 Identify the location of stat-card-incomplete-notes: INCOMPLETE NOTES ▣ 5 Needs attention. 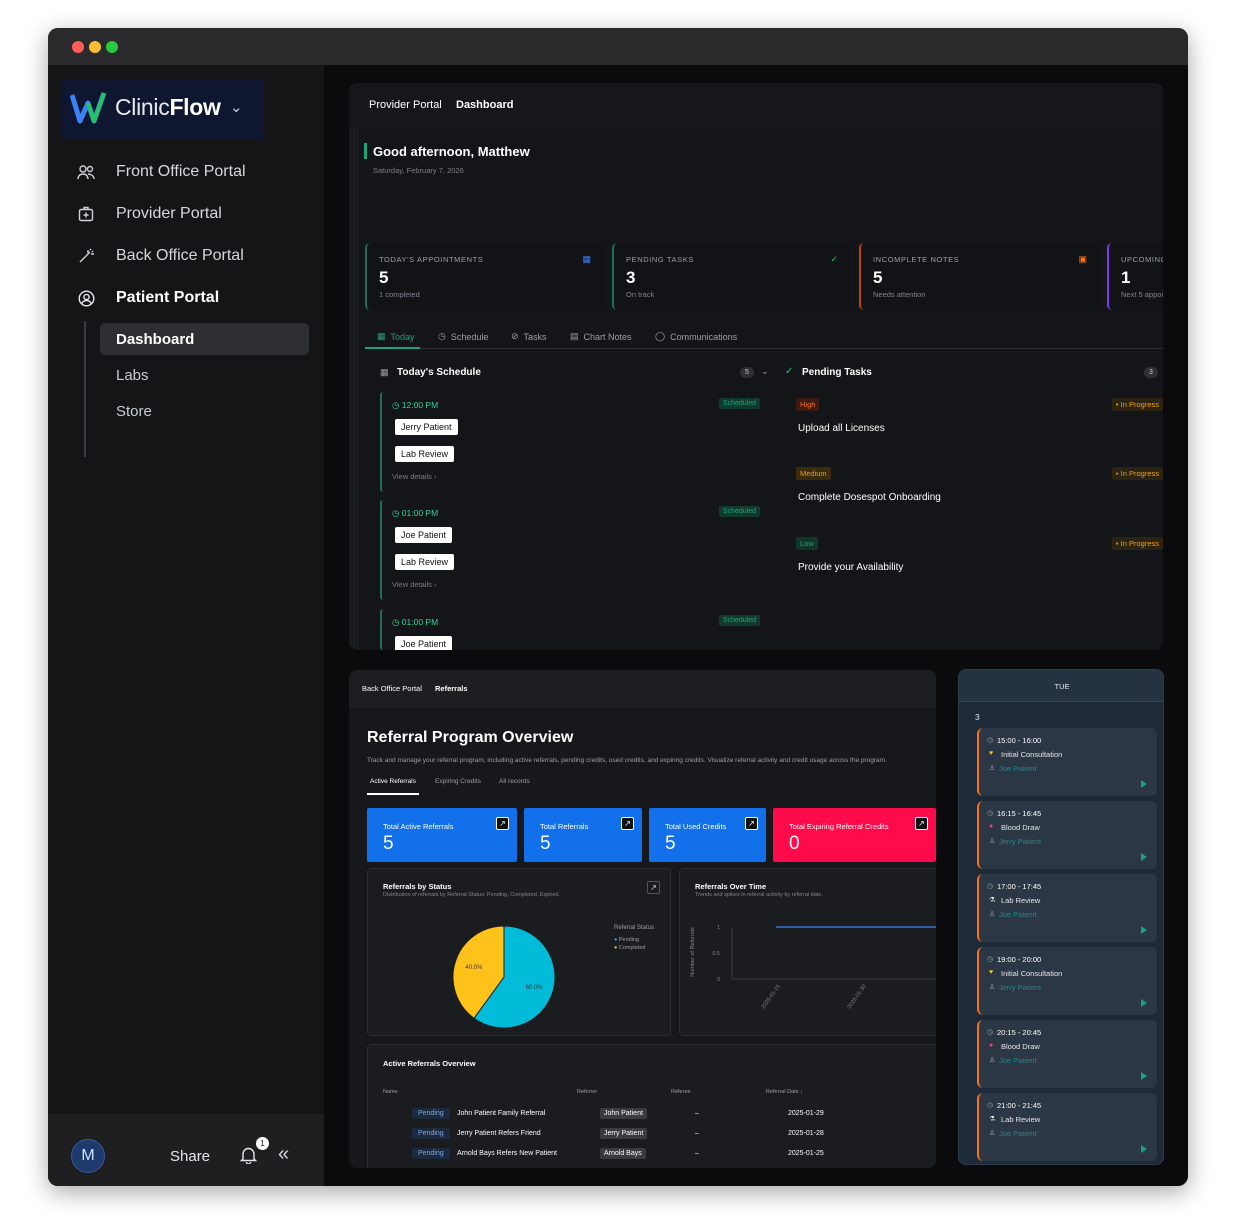
(979, 276).